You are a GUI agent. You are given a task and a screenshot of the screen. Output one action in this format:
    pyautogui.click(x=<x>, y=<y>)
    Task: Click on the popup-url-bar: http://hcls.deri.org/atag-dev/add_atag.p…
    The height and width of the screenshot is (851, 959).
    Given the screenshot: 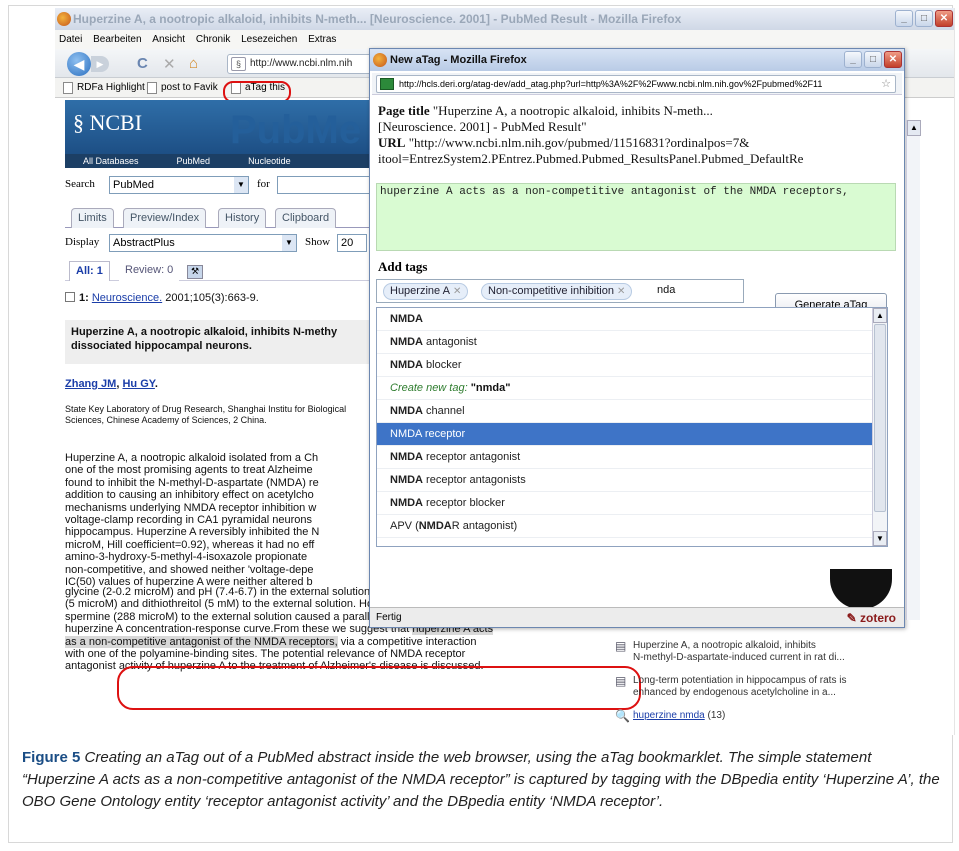 What is the action you would take?
    pyautogui.click(x=636, y=84)
    